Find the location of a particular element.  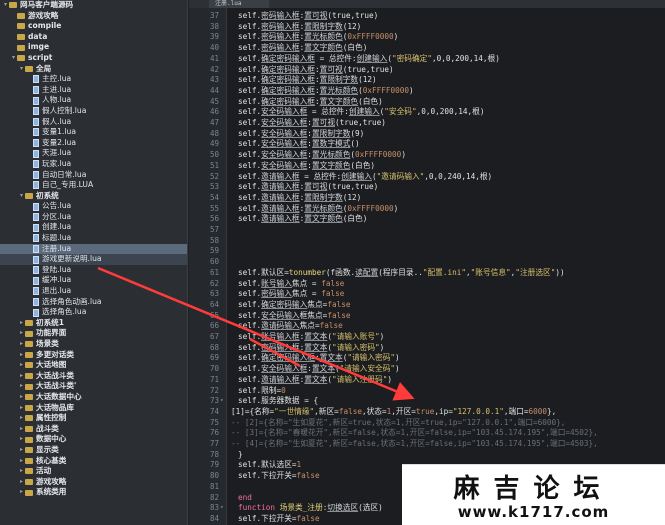

tree-file: 主控.lua is located at coordinates (93, 79).